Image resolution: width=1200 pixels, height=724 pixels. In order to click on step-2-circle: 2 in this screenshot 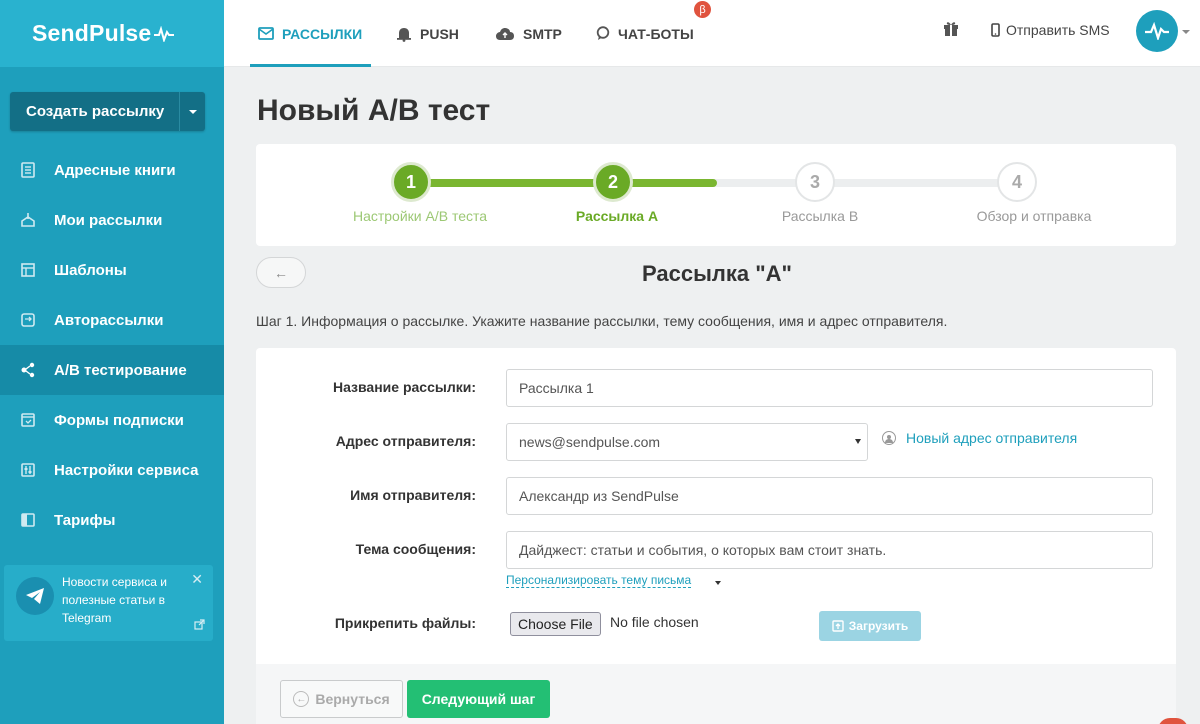, I will do `click(613, 182)`.